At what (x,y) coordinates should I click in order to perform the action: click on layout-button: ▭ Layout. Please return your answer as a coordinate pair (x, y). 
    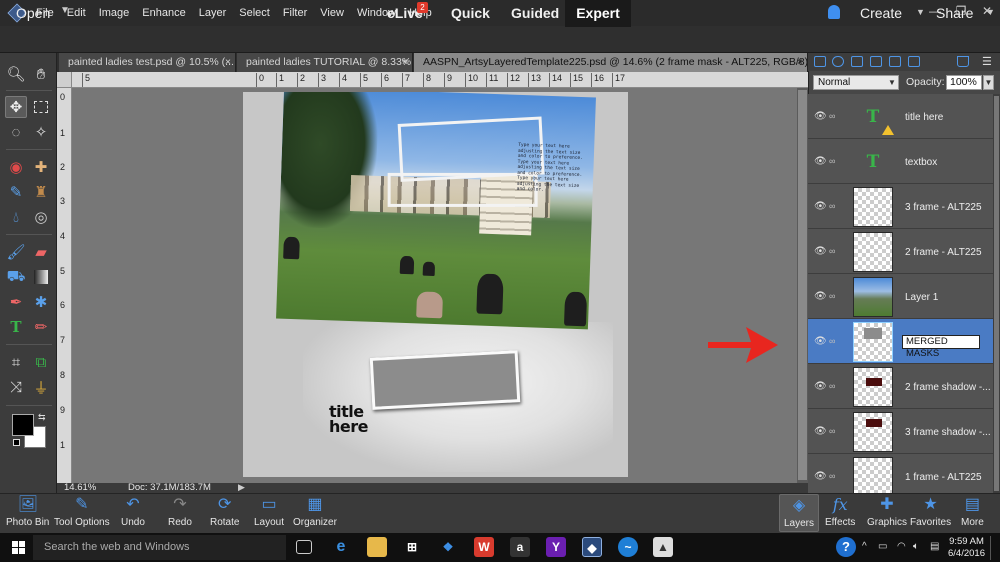
    Looking at the image, I should click on (269, 512).